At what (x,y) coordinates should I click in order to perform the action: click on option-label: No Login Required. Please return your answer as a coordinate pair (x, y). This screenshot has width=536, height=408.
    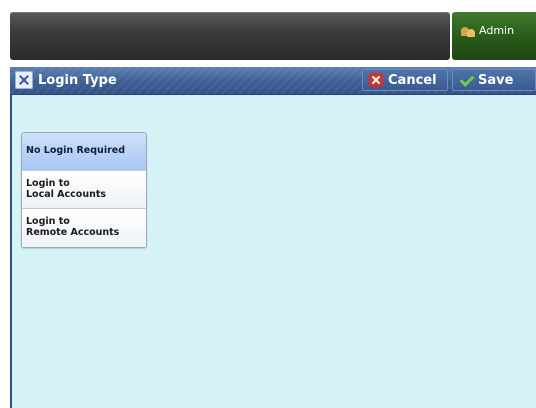
    Looking at the image, I should click on (75, 151).